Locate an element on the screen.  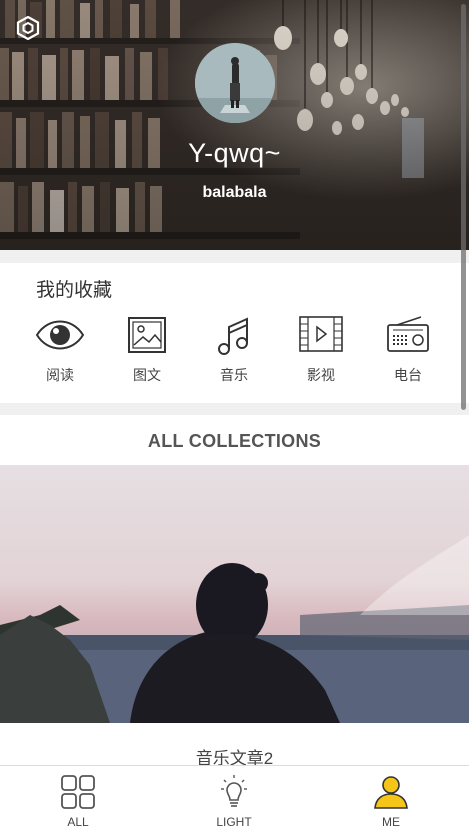
favorite-item-radio: 电台 is located at coordinates (408, 355).